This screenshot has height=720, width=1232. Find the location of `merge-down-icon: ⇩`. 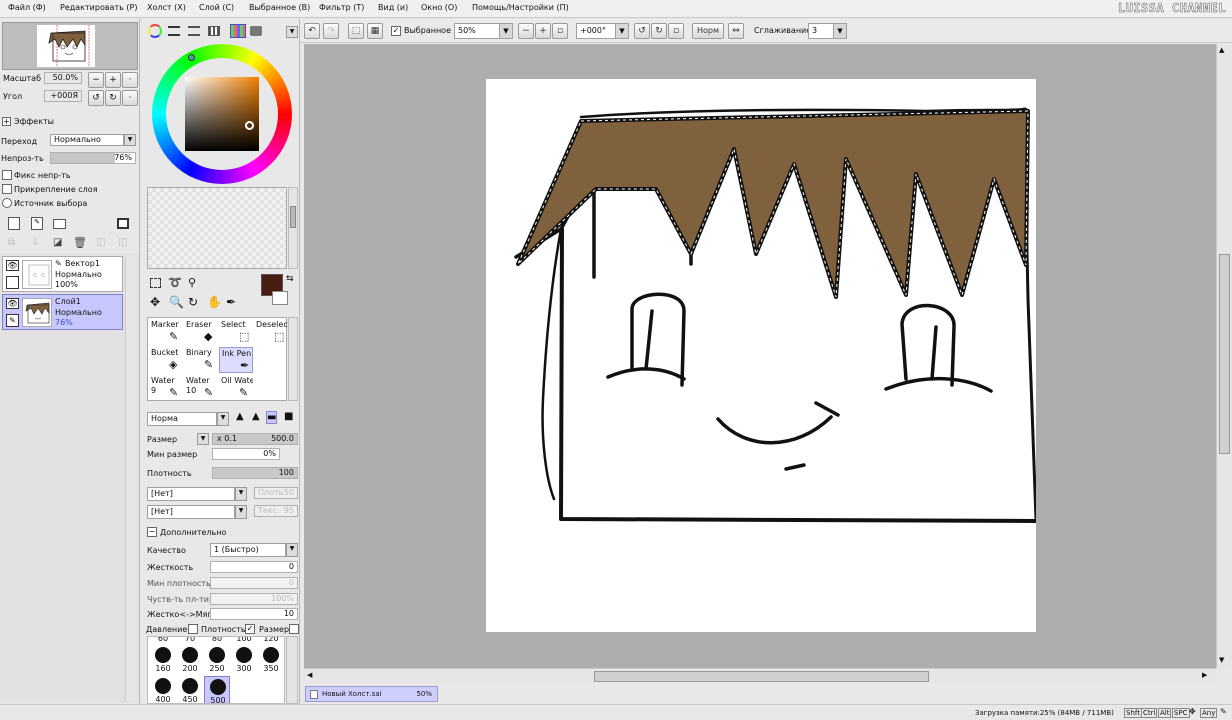

merge-down-icon: ⇩ is located at coordinates (35, 242).